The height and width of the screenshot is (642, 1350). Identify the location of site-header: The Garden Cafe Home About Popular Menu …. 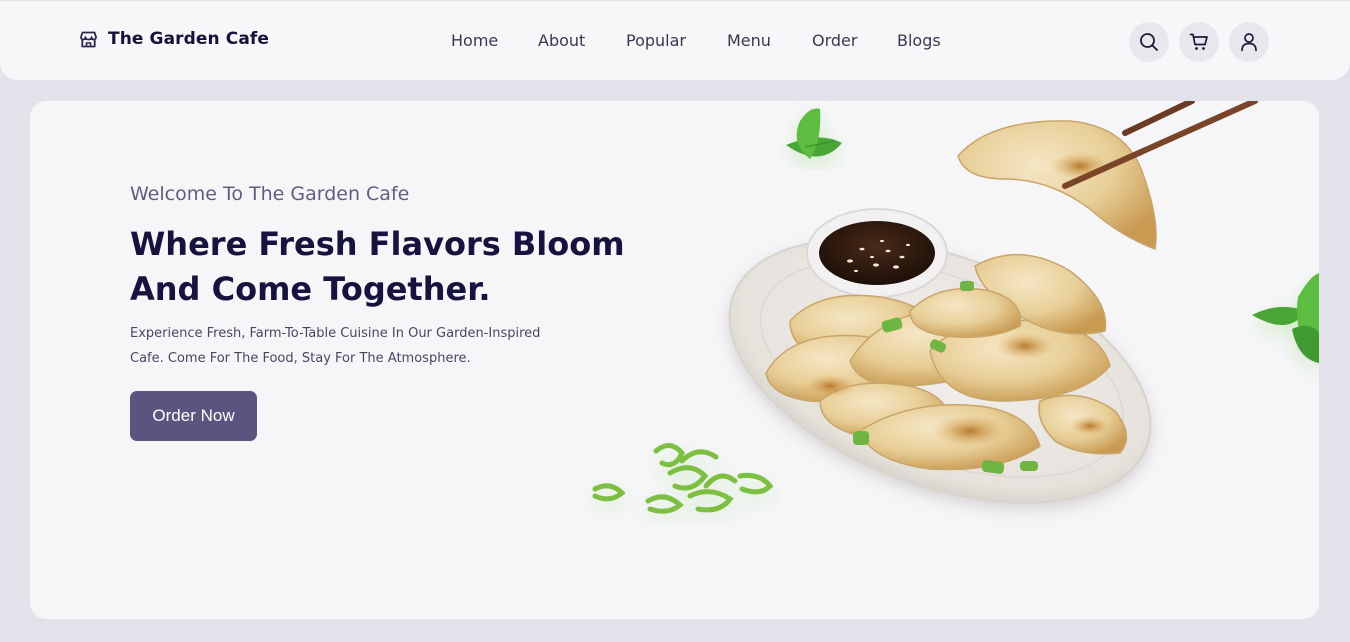
(675, 40).